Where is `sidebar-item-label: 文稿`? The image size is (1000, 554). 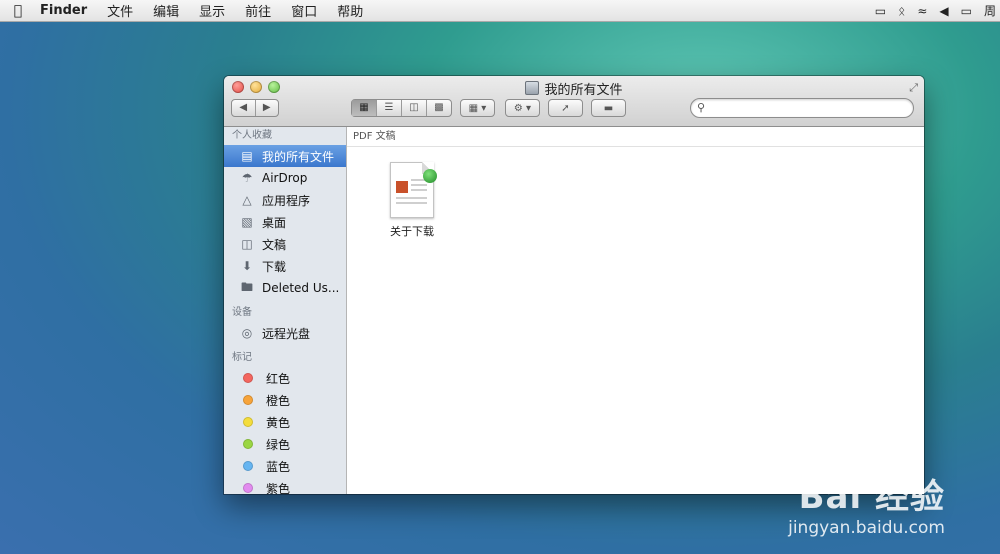
sidebar-item-label: 文稿 is located at coordinates (274, 244).